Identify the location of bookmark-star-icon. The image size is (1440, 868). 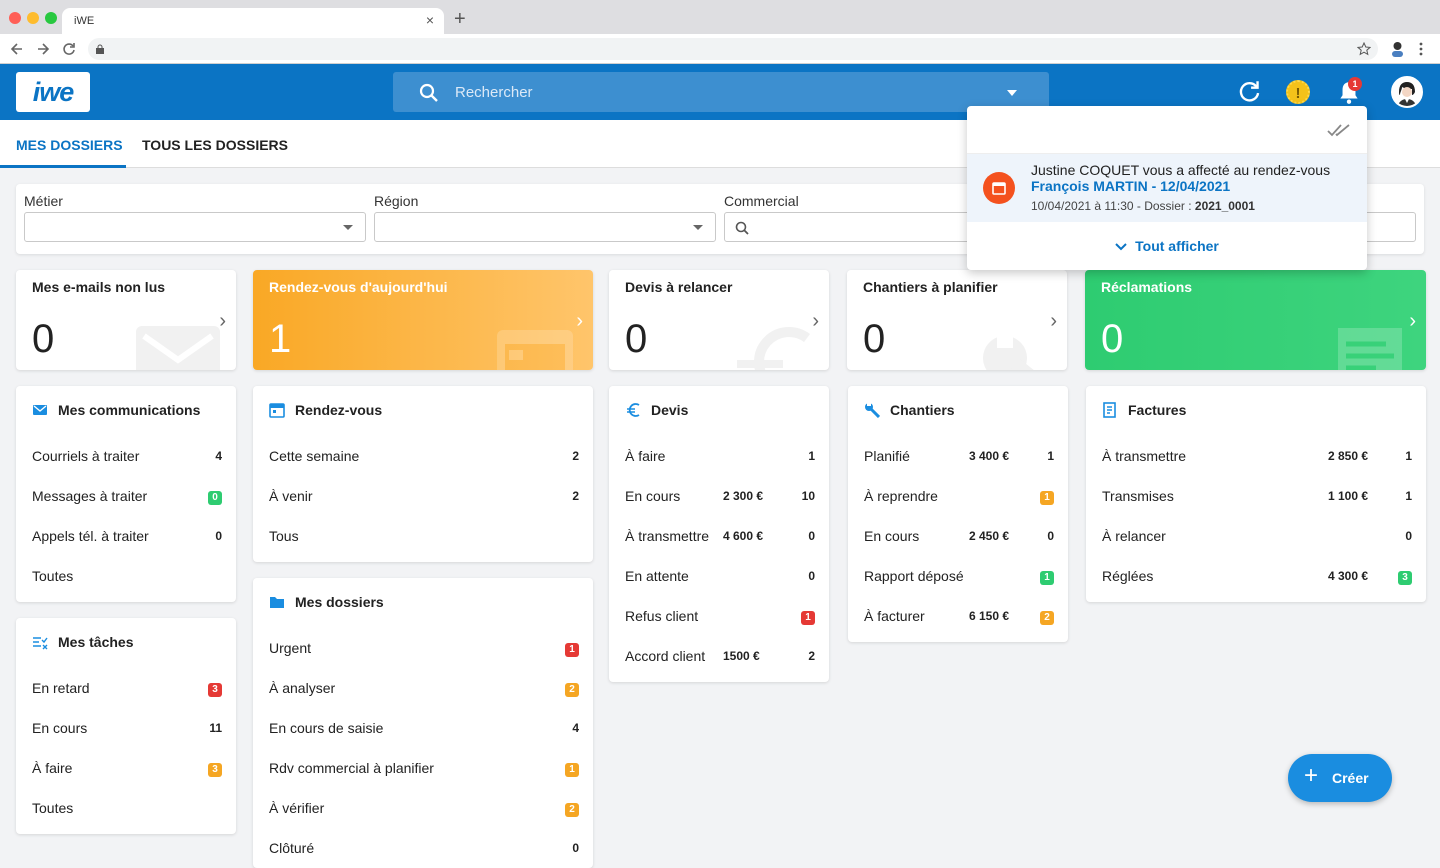
(1364, 49).